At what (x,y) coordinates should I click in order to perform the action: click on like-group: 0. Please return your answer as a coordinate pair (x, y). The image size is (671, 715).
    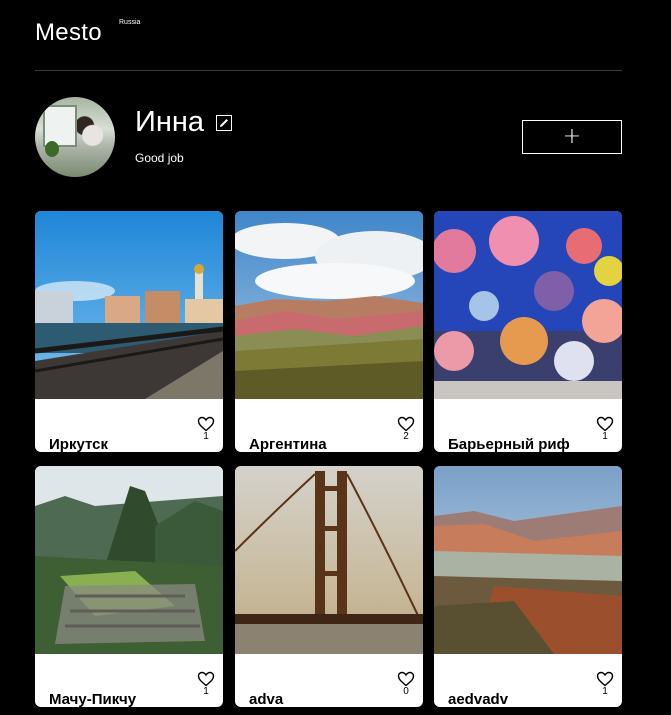
    Looking at the image, I should click on (406, 684).